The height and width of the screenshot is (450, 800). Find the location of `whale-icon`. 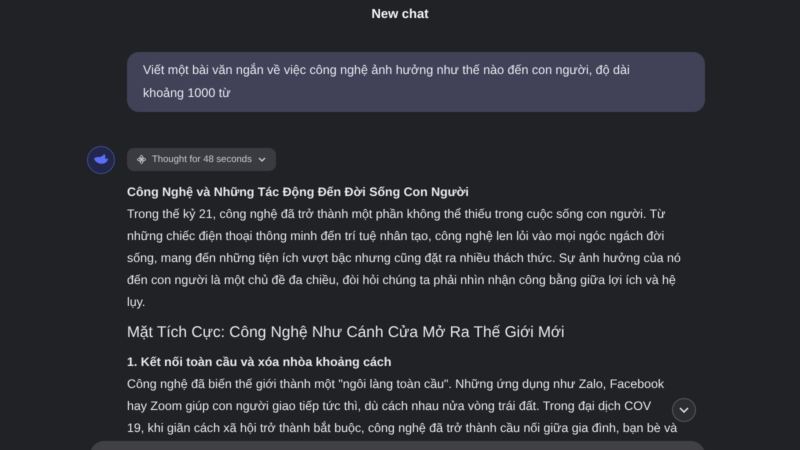

whale-icon is located at coordinates (101, 160).